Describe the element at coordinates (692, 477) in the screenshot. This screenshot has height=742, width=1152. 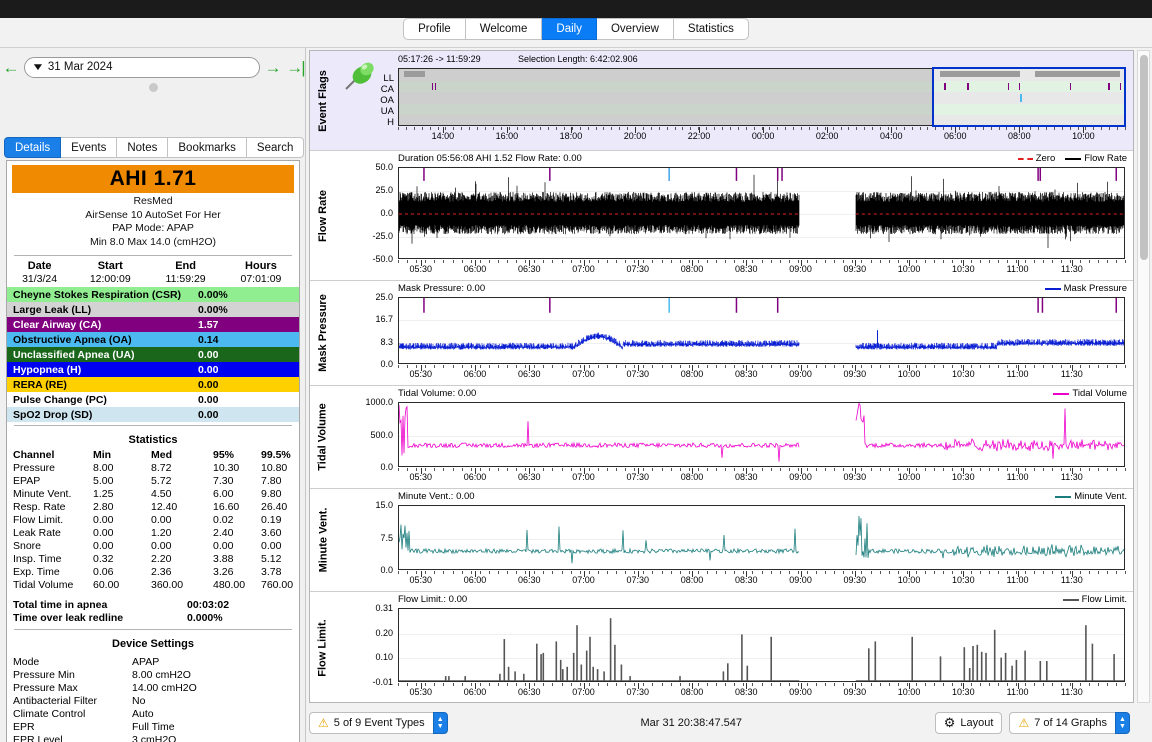
I see `axis-tick-label: 08:00` at that location.